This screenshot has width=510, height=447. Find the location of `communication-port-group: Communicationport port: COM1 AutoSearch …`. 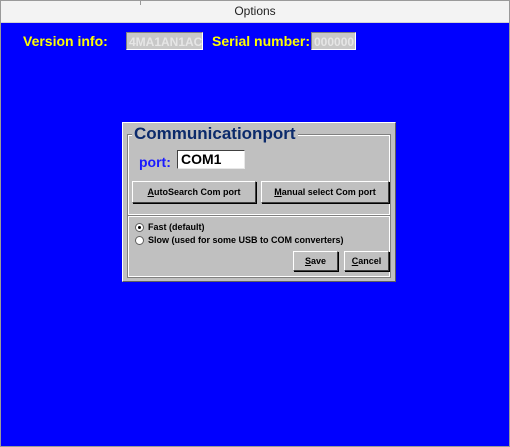

communication-port-group: Communicationport port: COM1 AutoSearch … is located at coordinates (259, 170).